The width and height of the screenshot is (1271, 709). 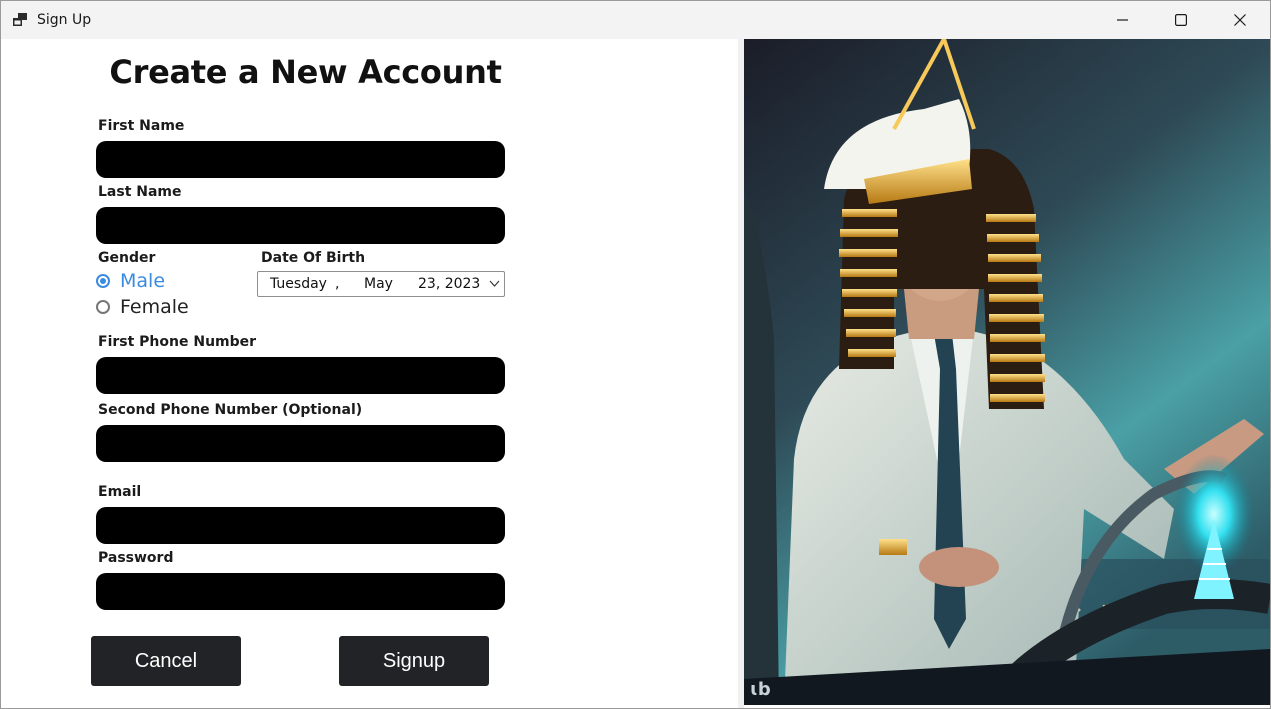 What do you see at coordinates (136, 558) in the screenshot?
I see `password-label: Password` at bounding box center [136, 558].